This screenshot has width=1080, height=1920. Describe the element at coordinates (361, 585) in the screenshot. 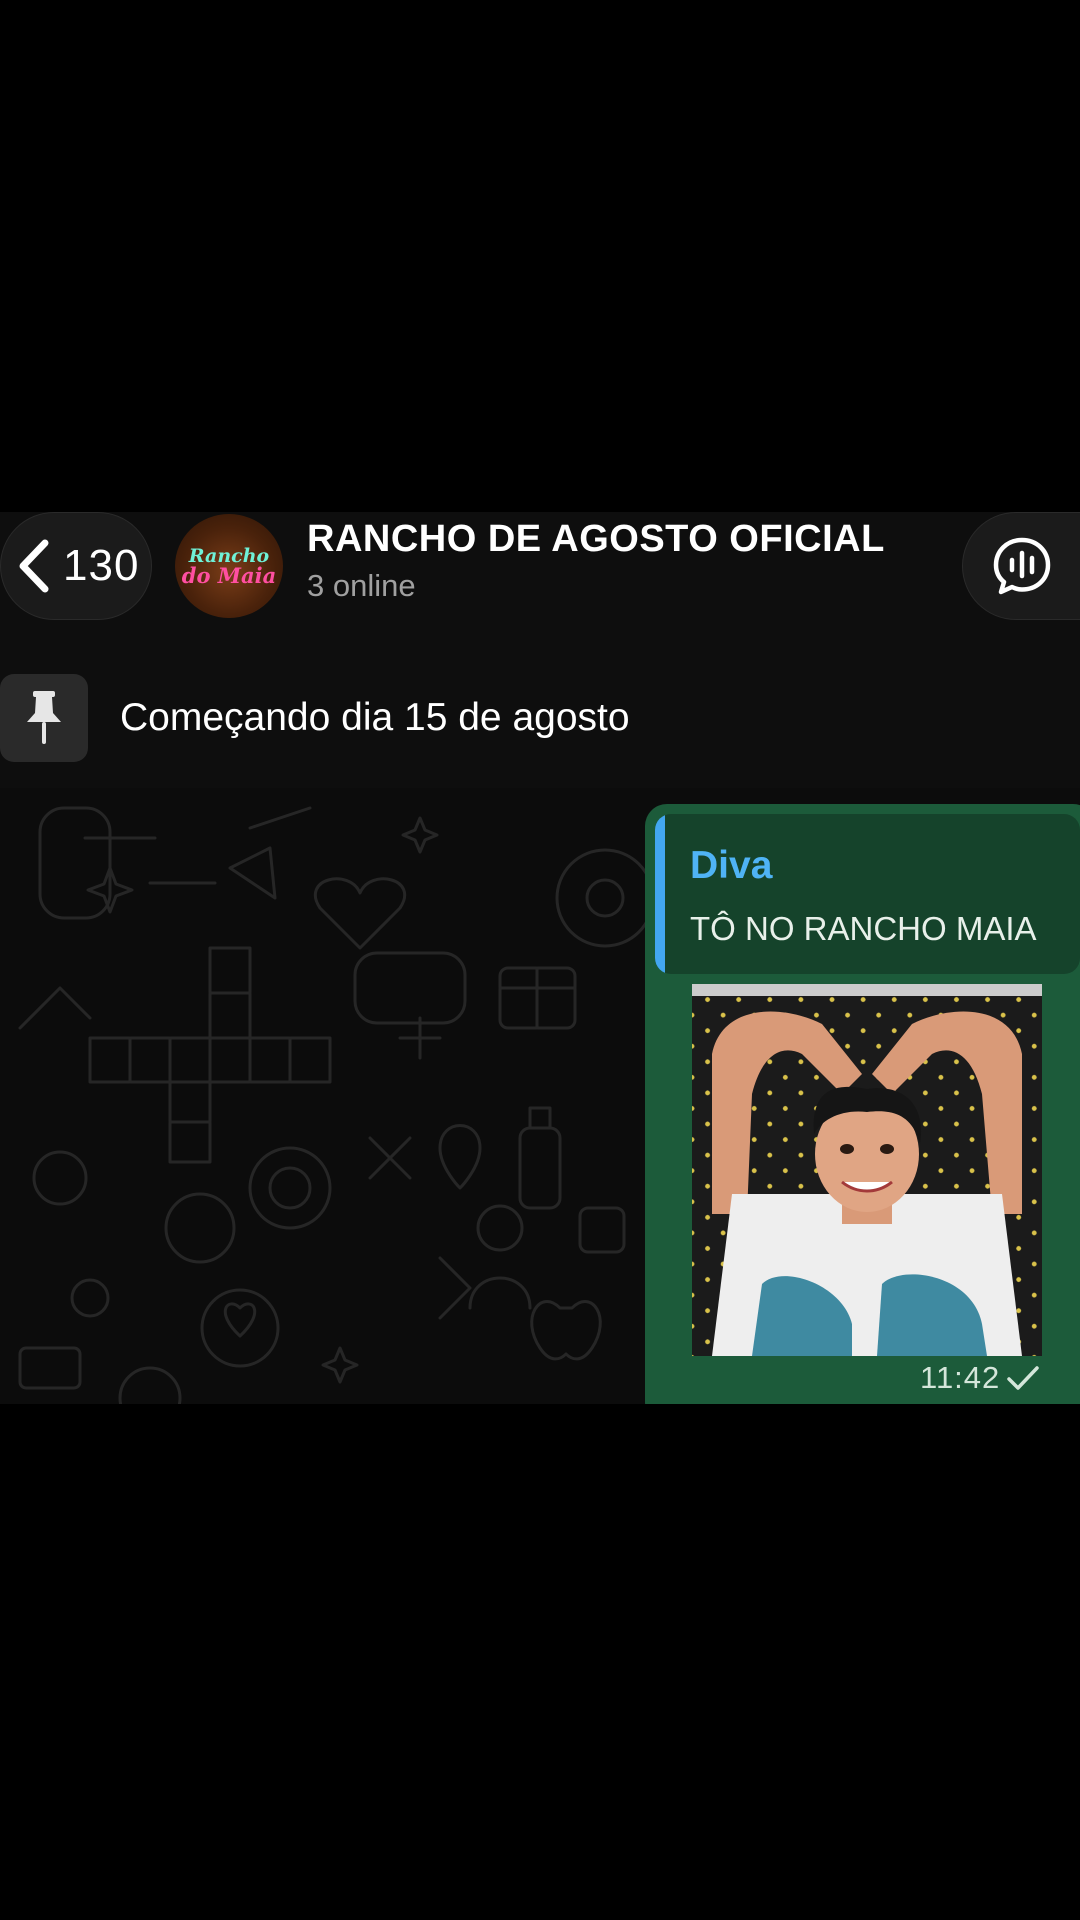

I see `chat-status: 3 online` at that location.